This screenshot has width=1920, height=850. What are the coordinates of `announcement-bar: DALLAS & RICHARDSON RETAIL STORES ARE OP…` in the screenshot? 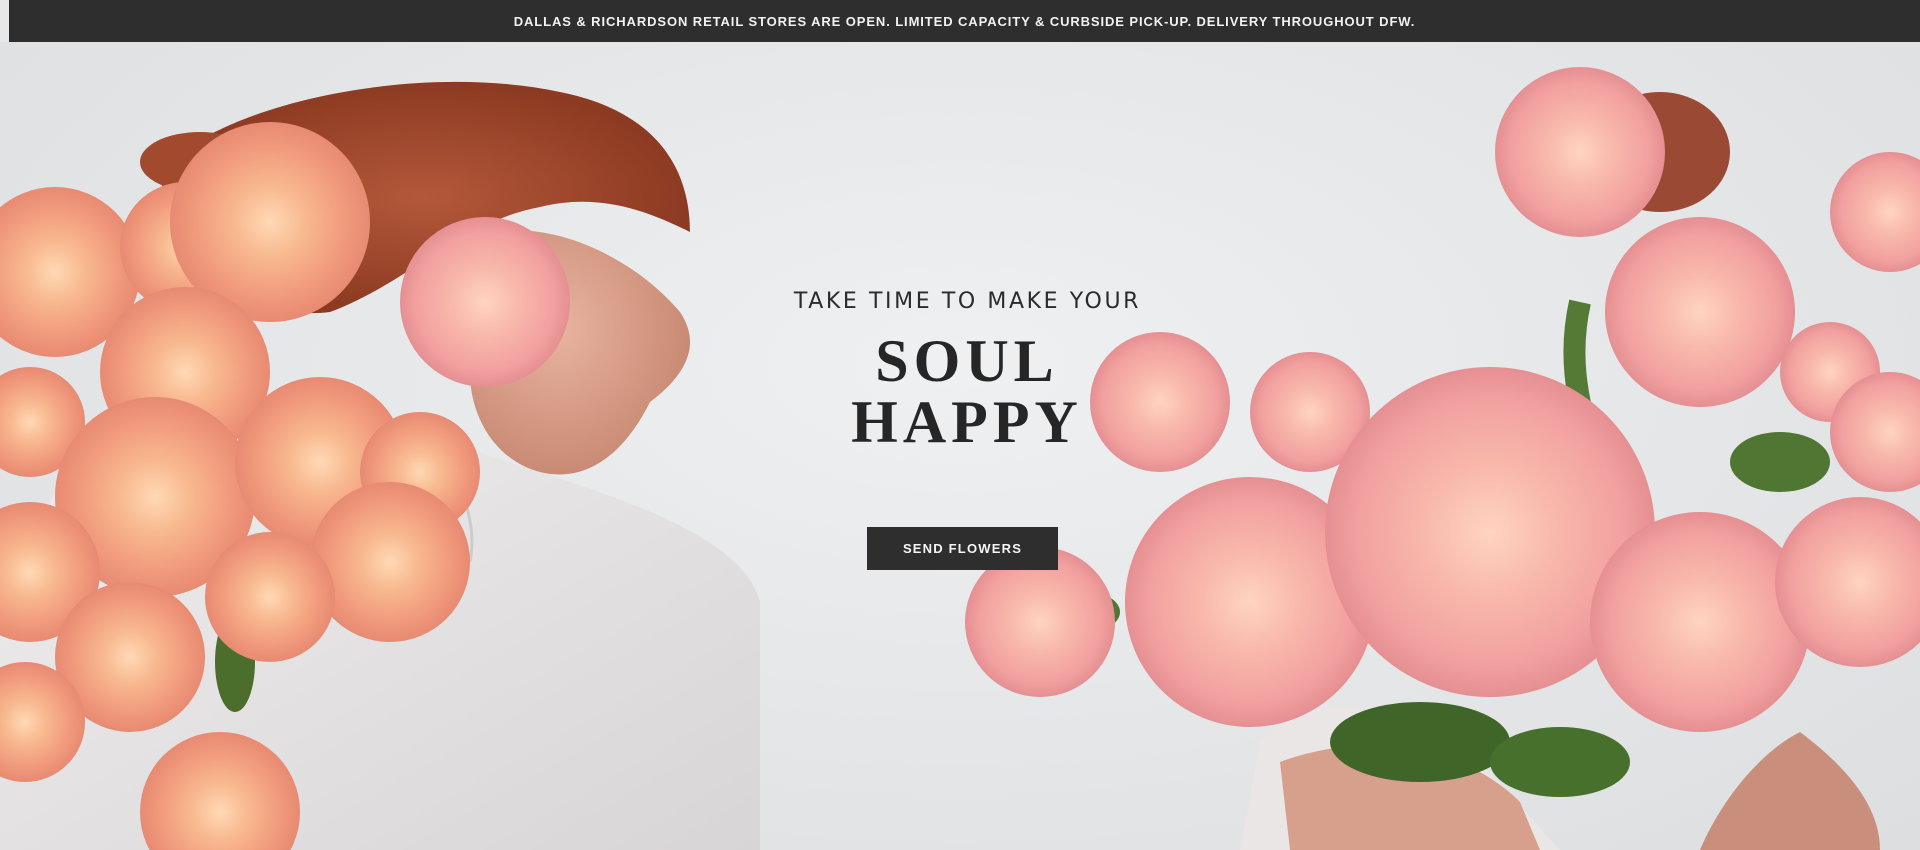 It's located at (964, 21).